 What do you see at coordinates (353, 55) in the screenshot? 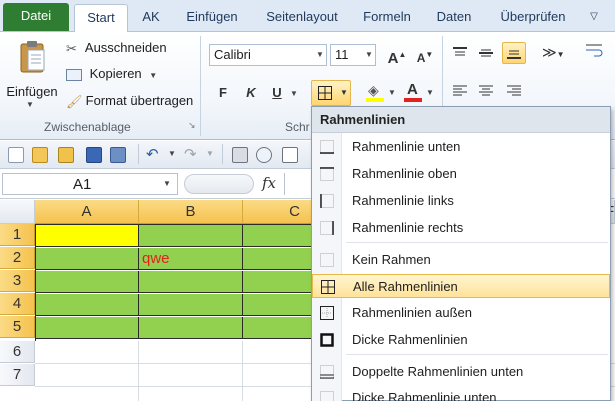
I see `font-size-combo: 11 ▼` at bounding box center [353, 55].